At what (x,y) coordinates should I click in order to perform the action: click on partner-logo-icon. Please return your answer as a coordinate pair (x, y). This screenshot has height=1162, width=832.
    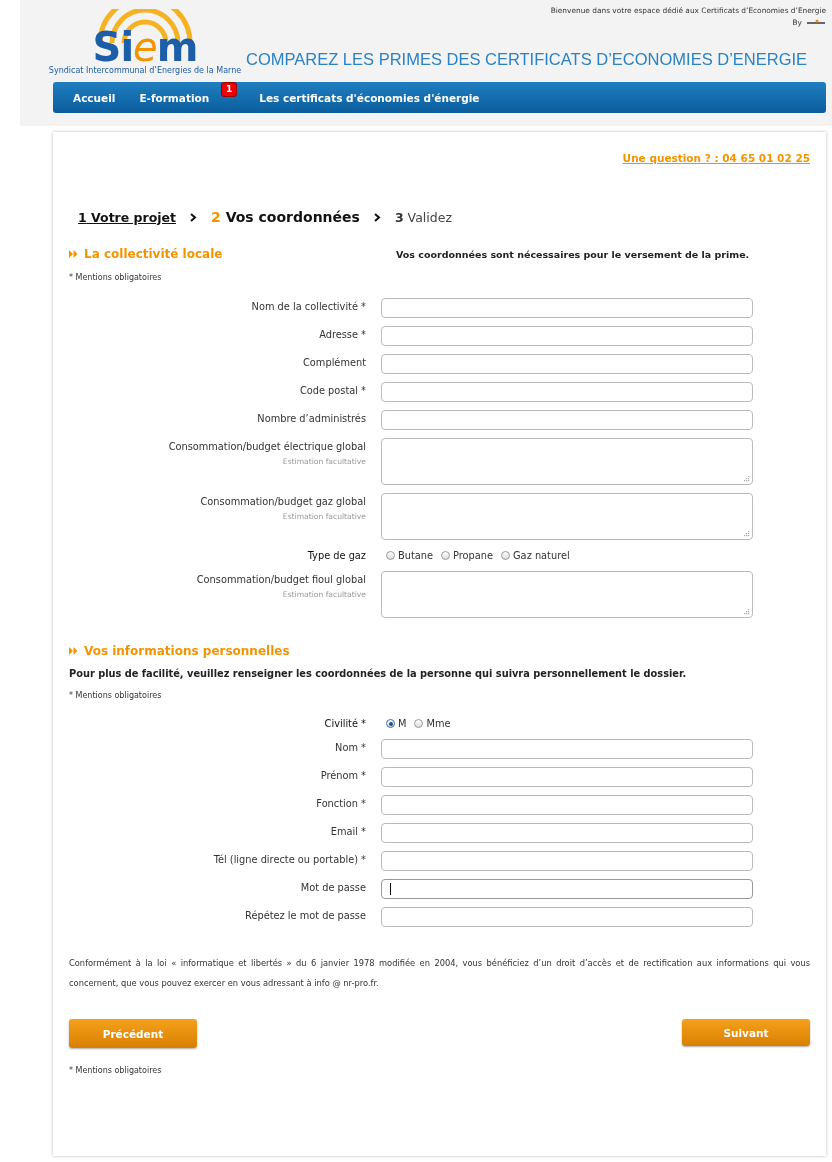
    Looking at the image, I should click on (816, 22).